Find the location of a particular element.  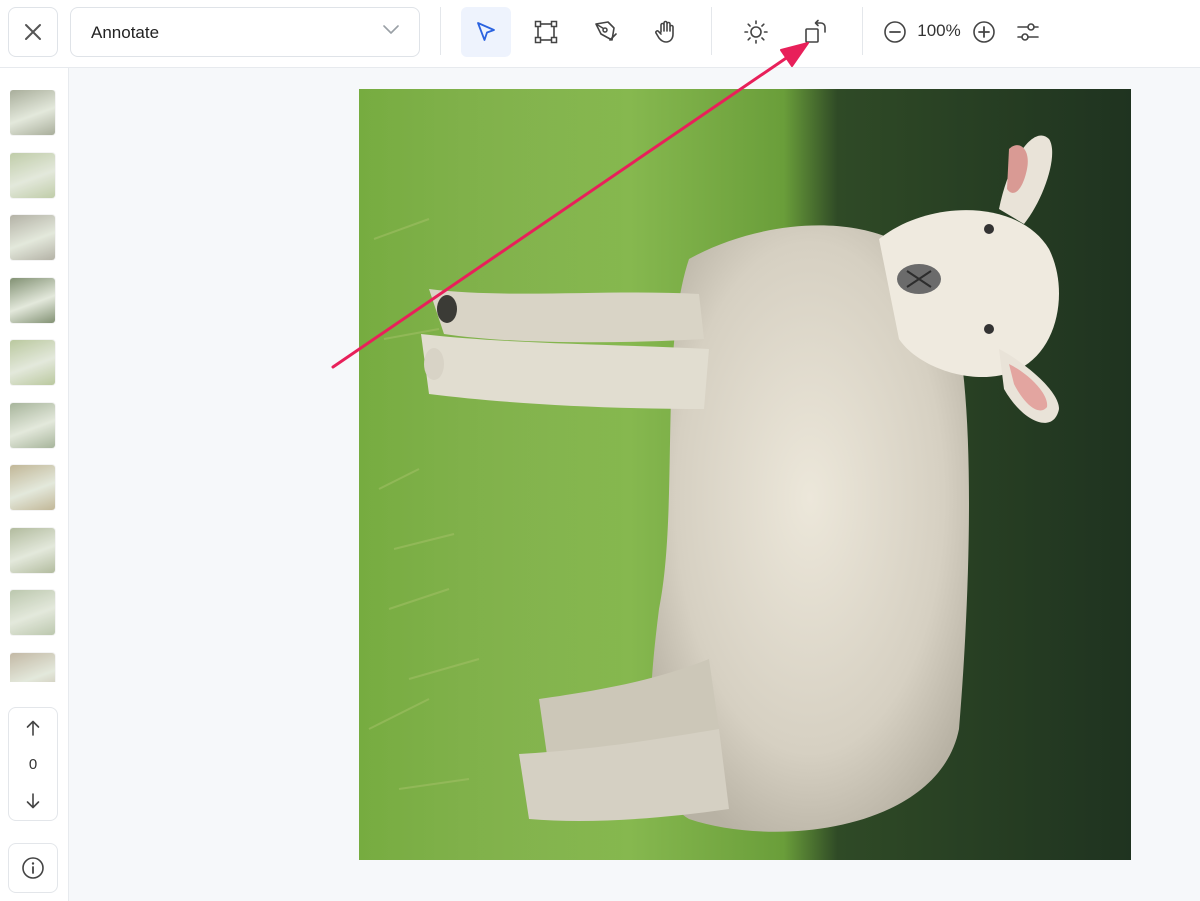

zoom-out-icon is located at coordinates (895, 32).